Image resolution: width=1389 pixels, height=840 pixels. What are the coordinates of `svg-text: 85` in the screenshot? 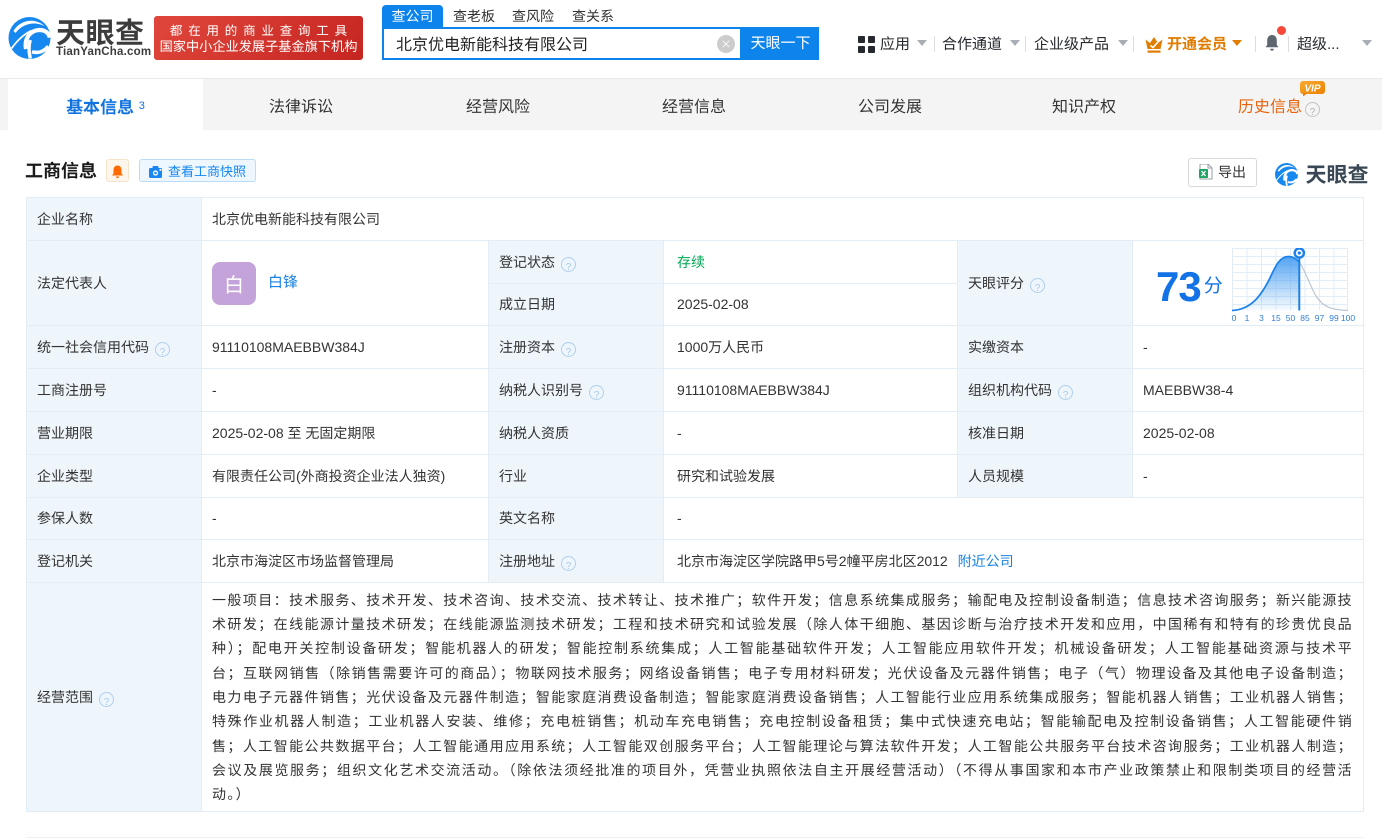 It's located at (1305, 318).